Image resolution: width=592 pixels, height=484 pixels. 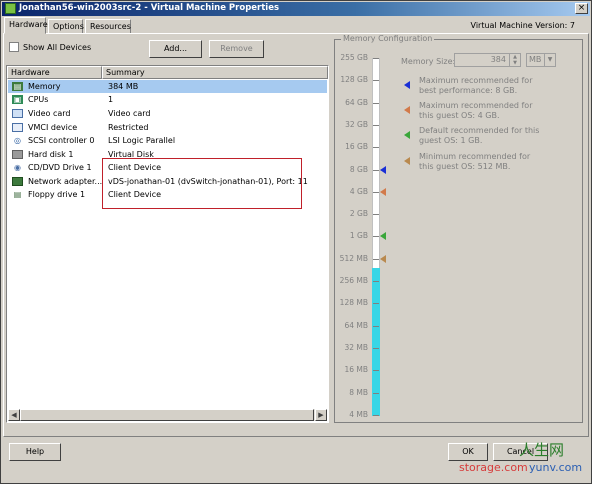 I want to click on scsi-icon: ◎, so click(x=17, y=140).